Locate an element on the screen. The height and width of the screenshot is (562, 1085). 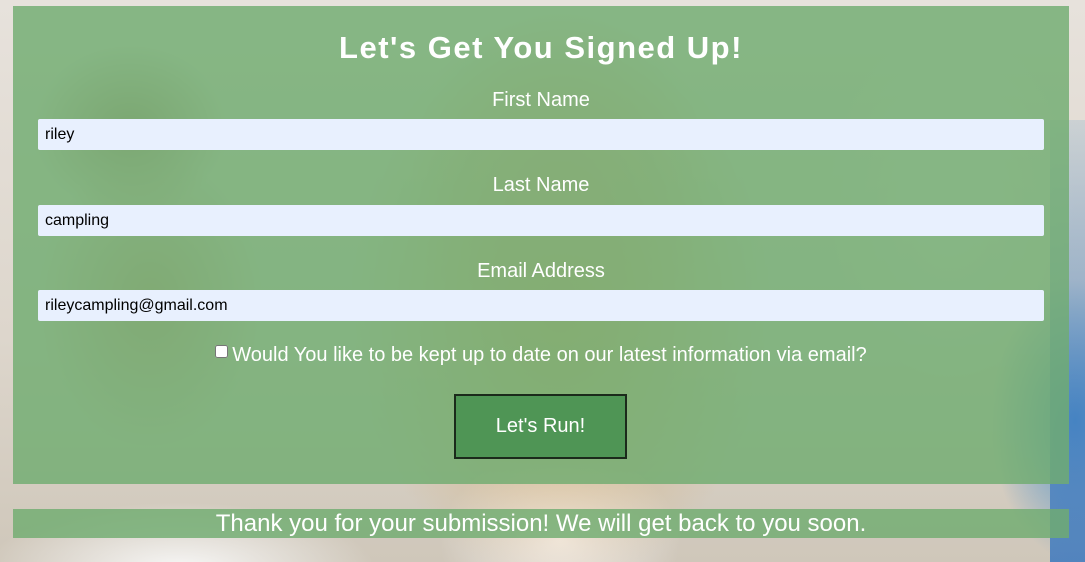
first-name-input is located at coordinates (541, 134).